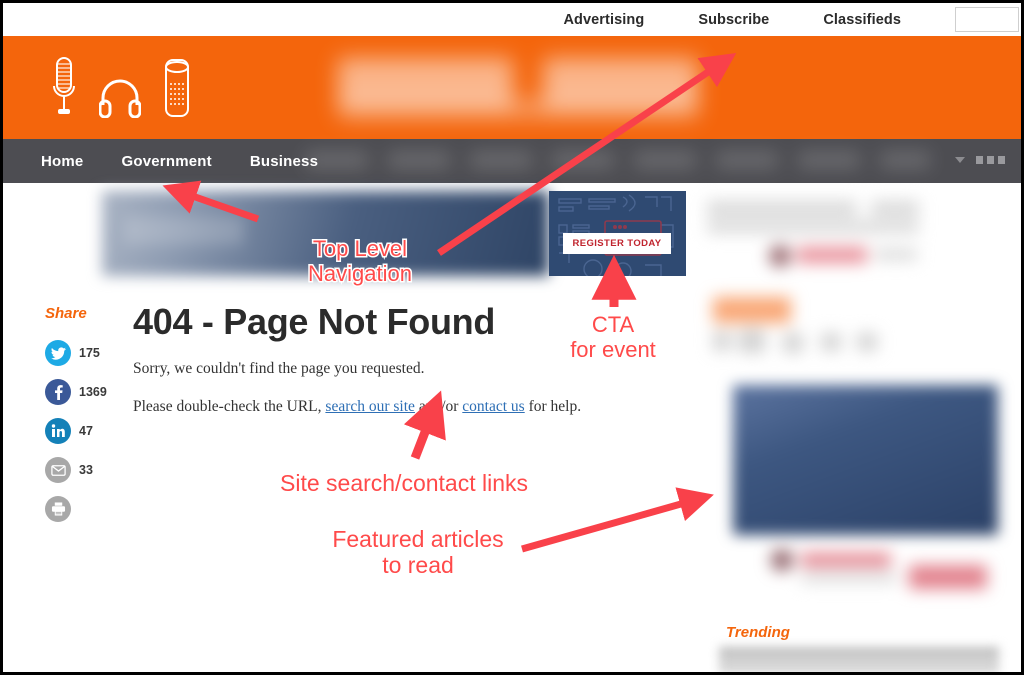 The height and width of the screenshot is (675, 1024). I want to click on share-button-facebook: 1369, so click(81, 392).